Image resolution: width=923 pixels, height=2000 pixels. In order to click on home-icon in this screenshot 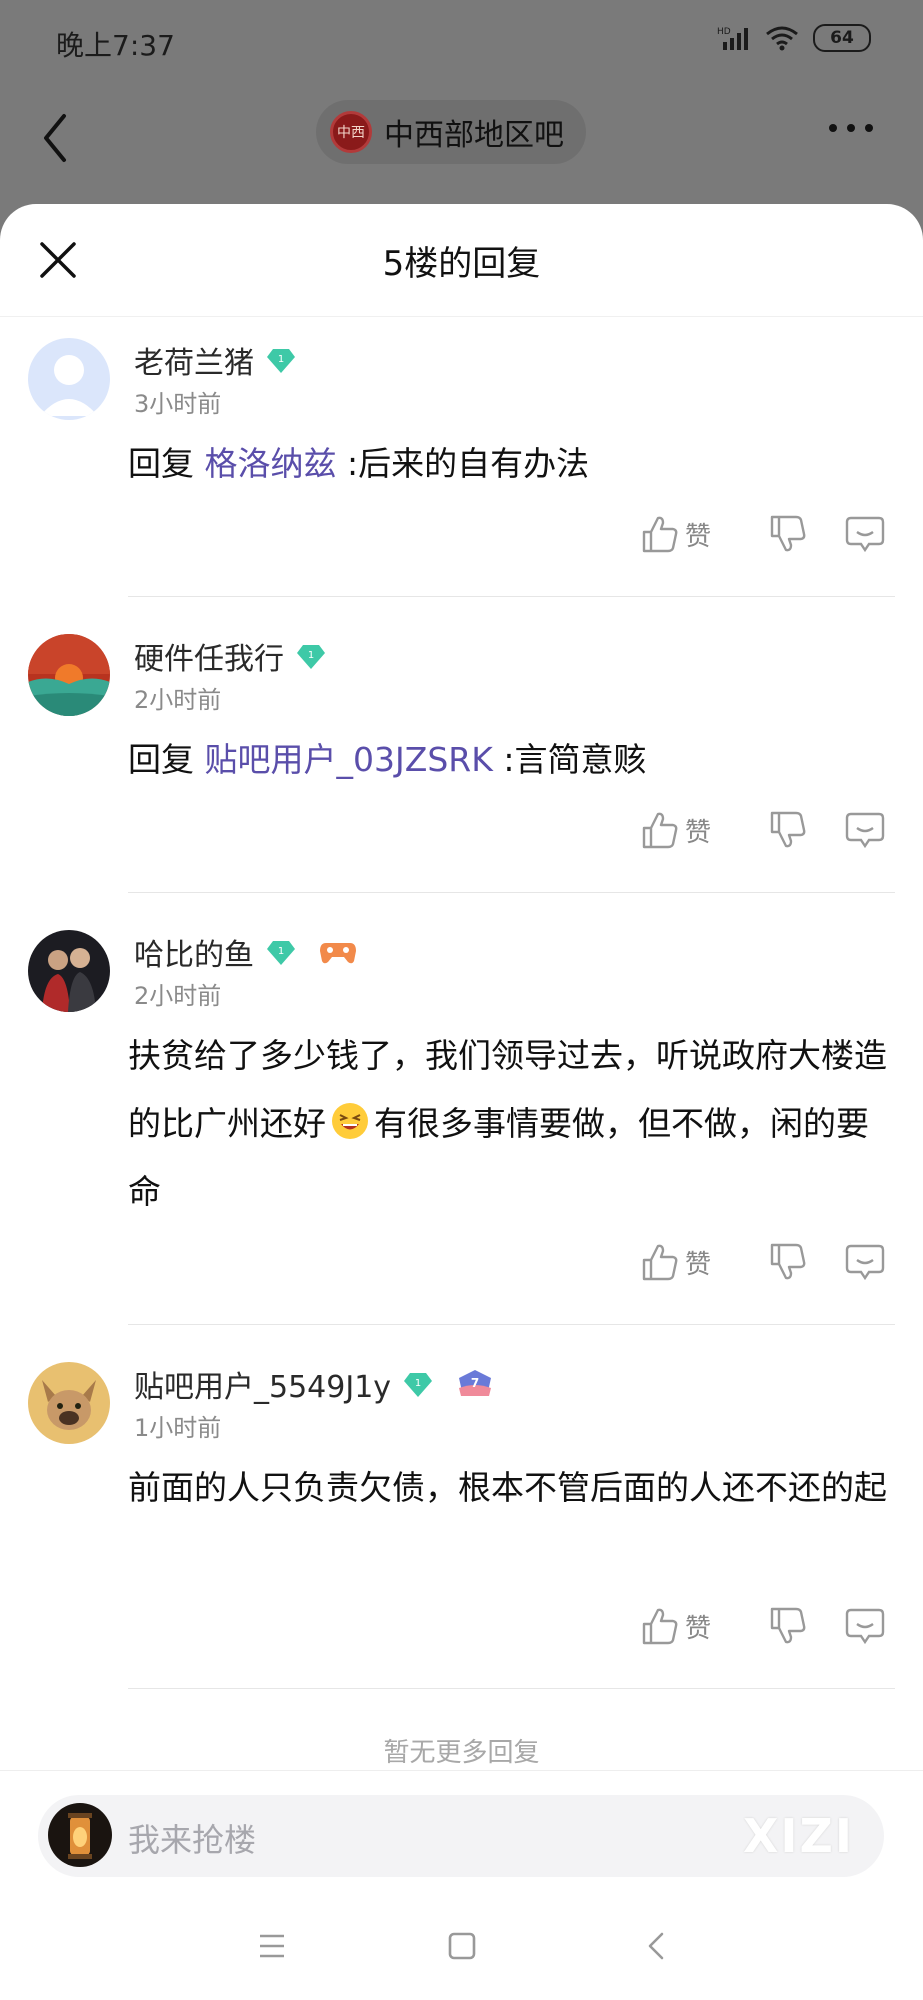, I will do `click(462, 1946)`.